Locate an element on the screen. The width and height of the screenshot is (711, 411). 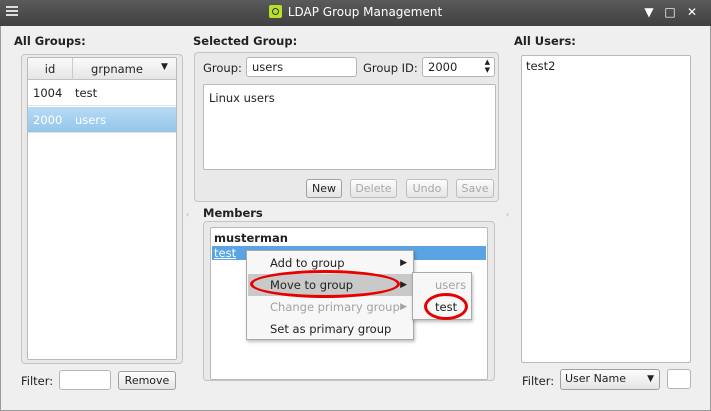
highlight-ellipse-move-to-group is located at coordinates (325, 284).